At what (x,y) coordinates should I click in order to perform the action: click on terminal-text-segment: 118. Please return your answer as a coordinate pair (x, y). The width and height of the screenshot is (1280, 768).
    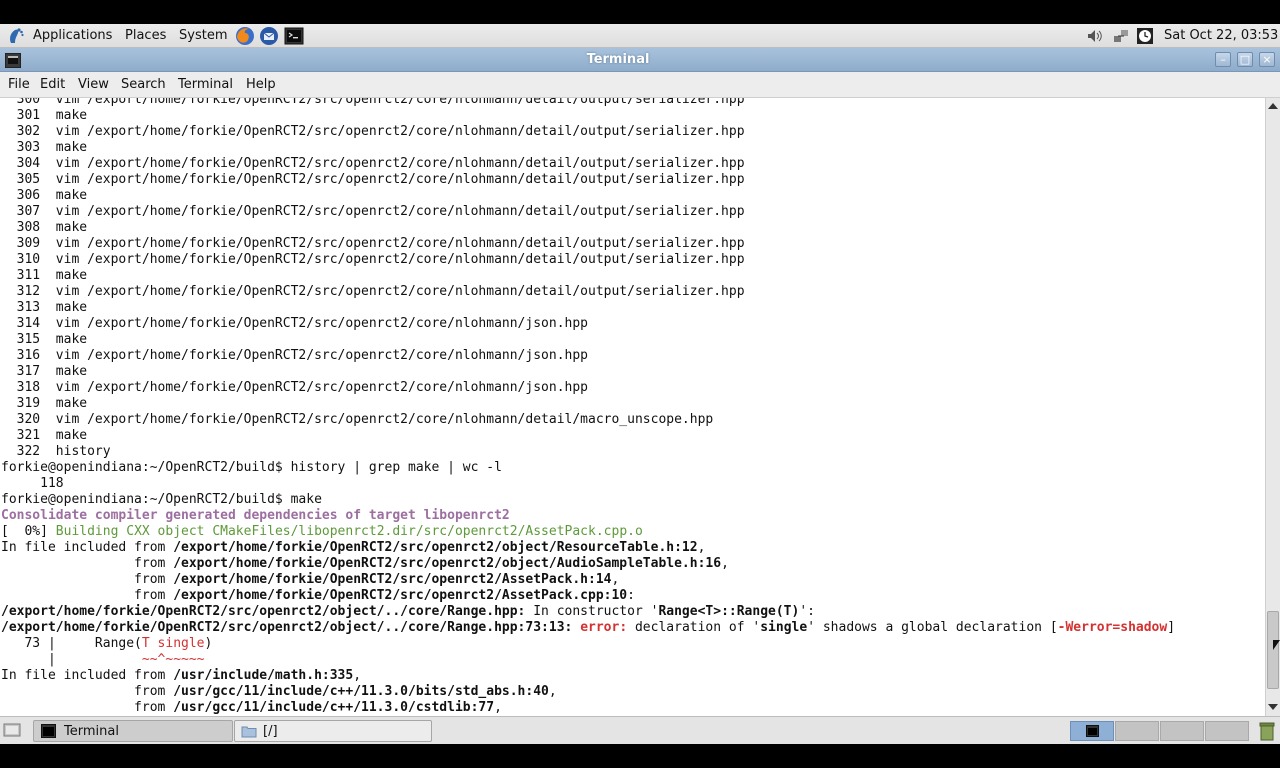
    Looking at the image, I should click on (32, 483).